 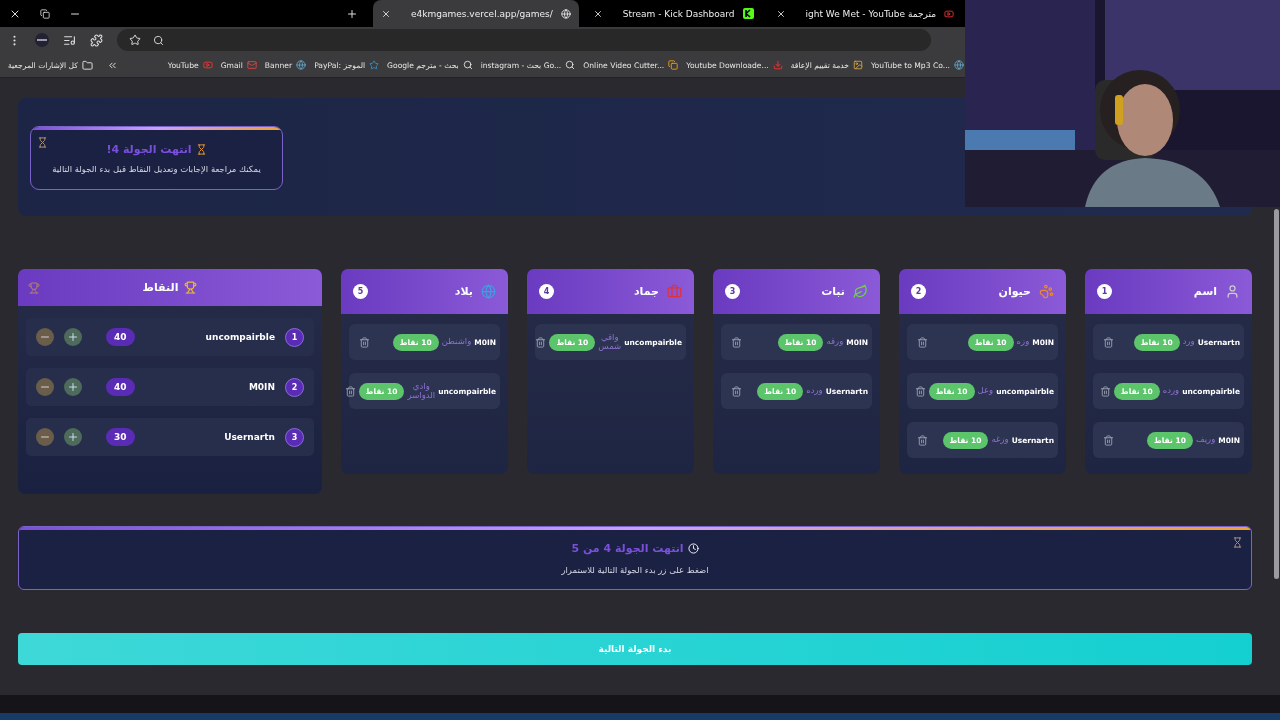 I want to click on category-name: جماد, so click(x=645, y=291).